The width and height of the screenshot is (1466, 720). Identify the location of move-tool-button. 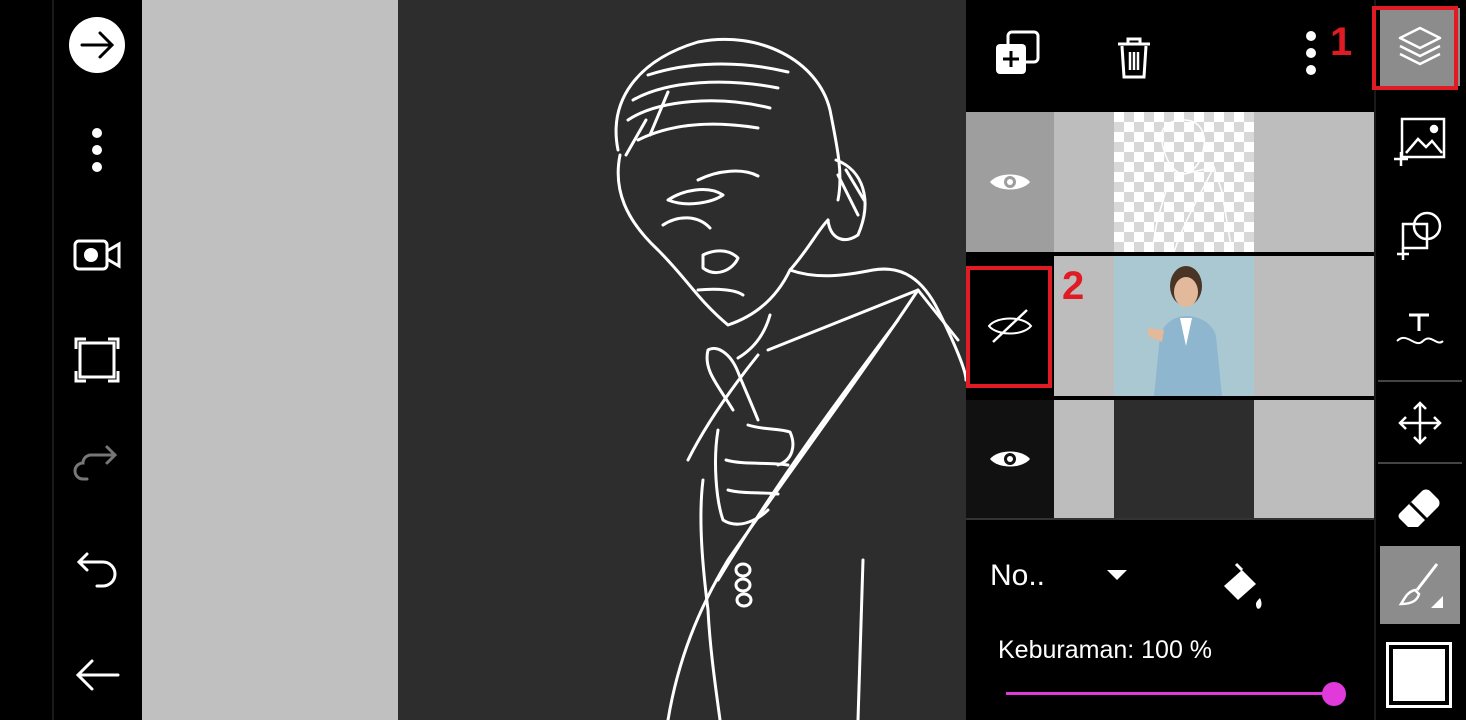
(1420, 423).